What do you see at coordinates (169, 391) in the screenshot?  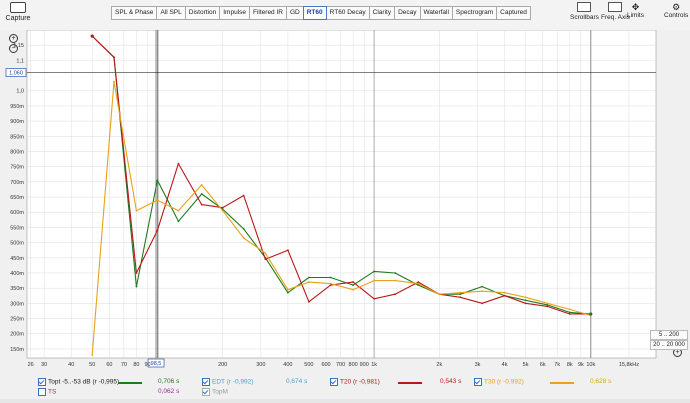 I see `legend-ts-value: 0,062 s` at bounding box center [169, 391].